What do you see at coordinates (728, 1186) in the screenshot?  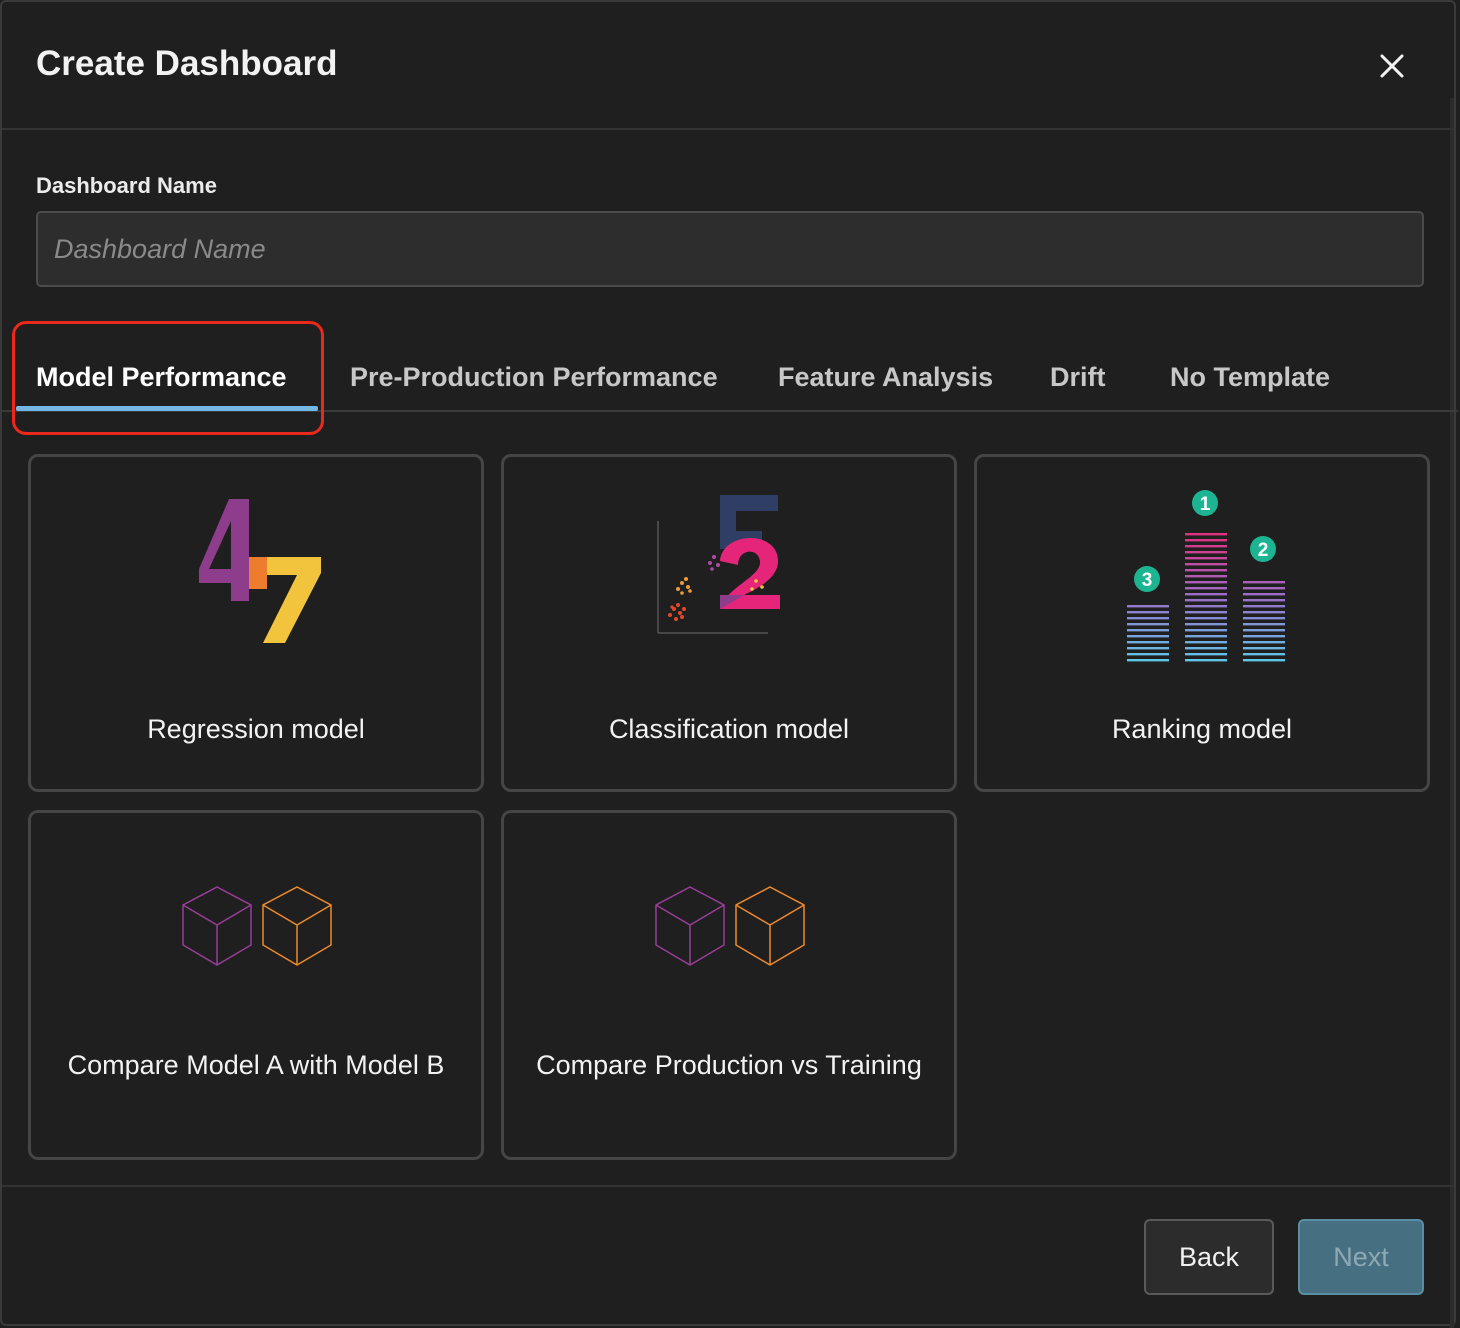 I see `footer-divider` at bounding box center [728, 1186].